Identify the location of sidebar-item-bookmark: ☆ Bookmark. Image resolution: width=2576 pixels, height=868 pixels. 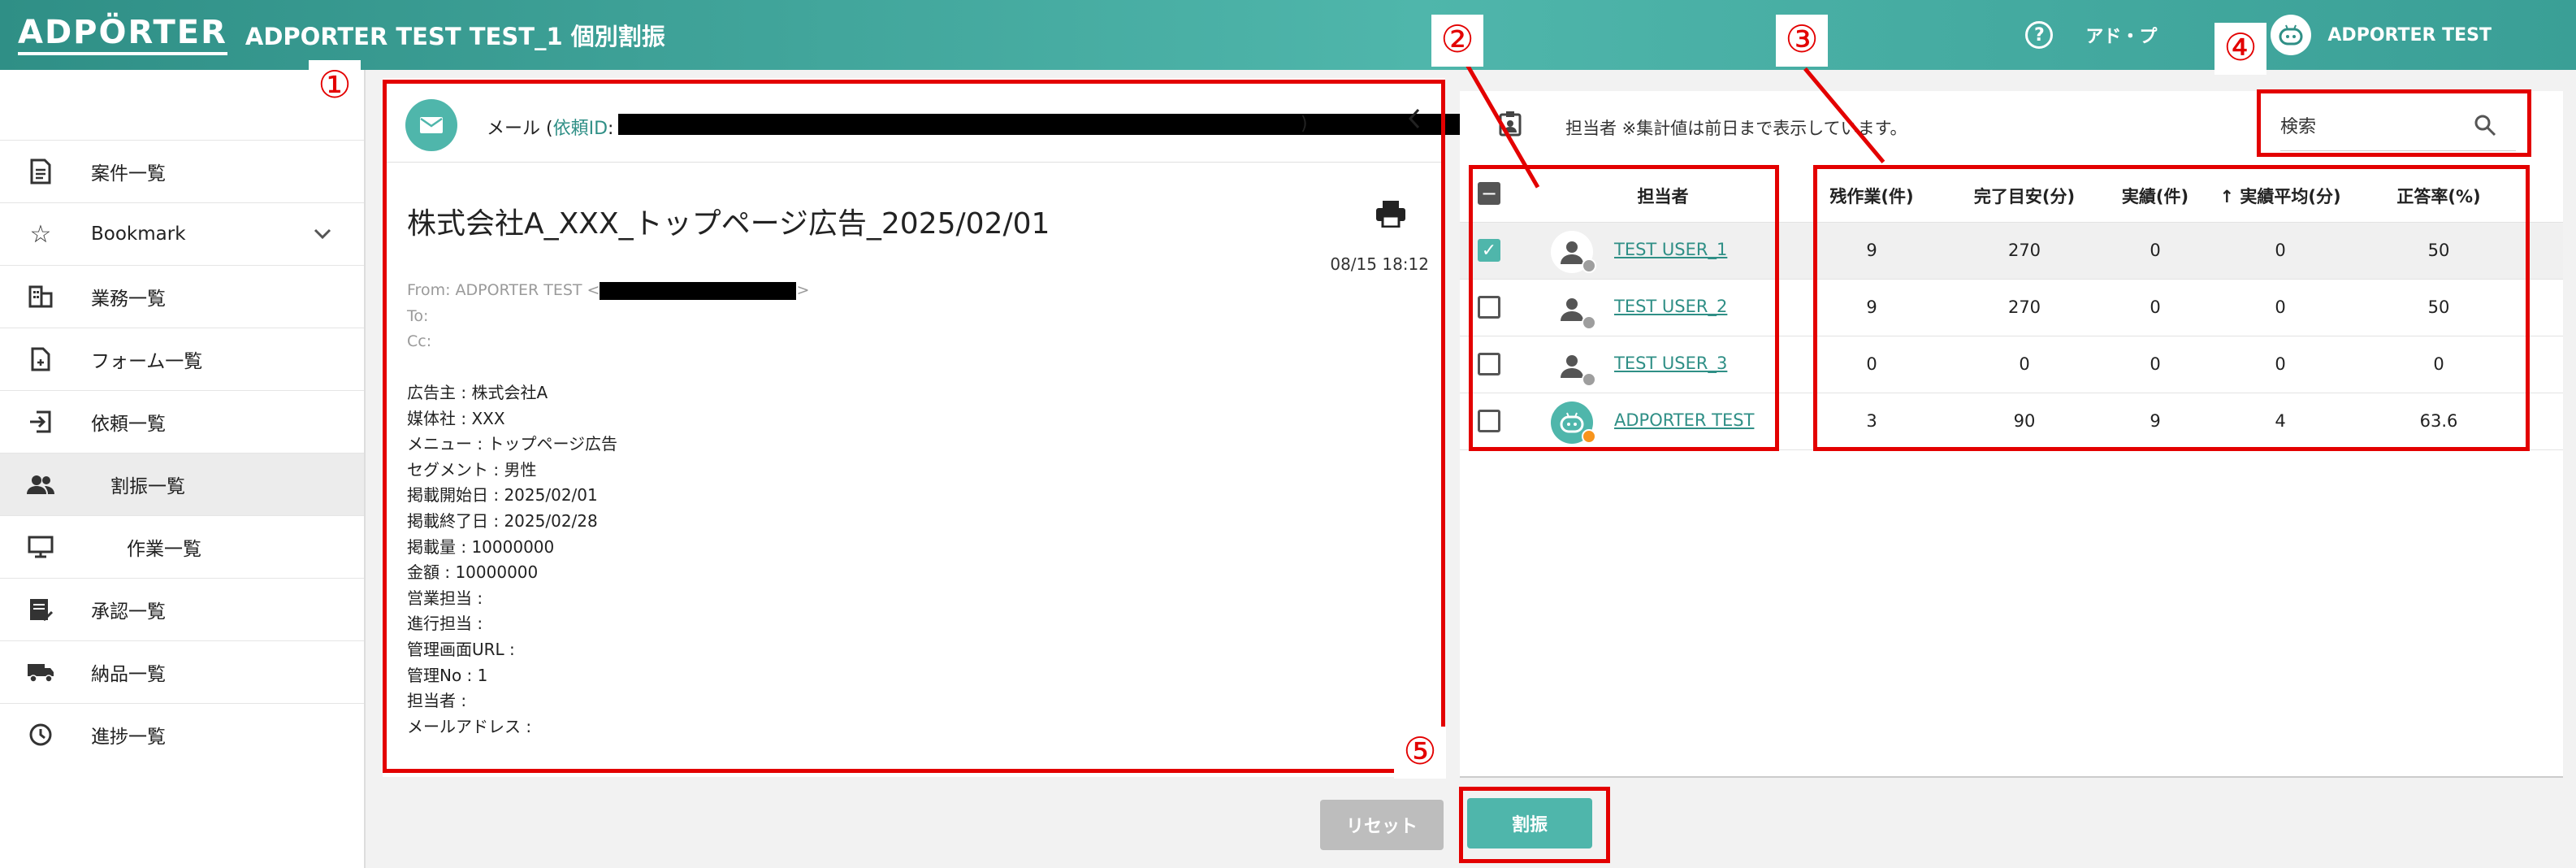
(182, 233).